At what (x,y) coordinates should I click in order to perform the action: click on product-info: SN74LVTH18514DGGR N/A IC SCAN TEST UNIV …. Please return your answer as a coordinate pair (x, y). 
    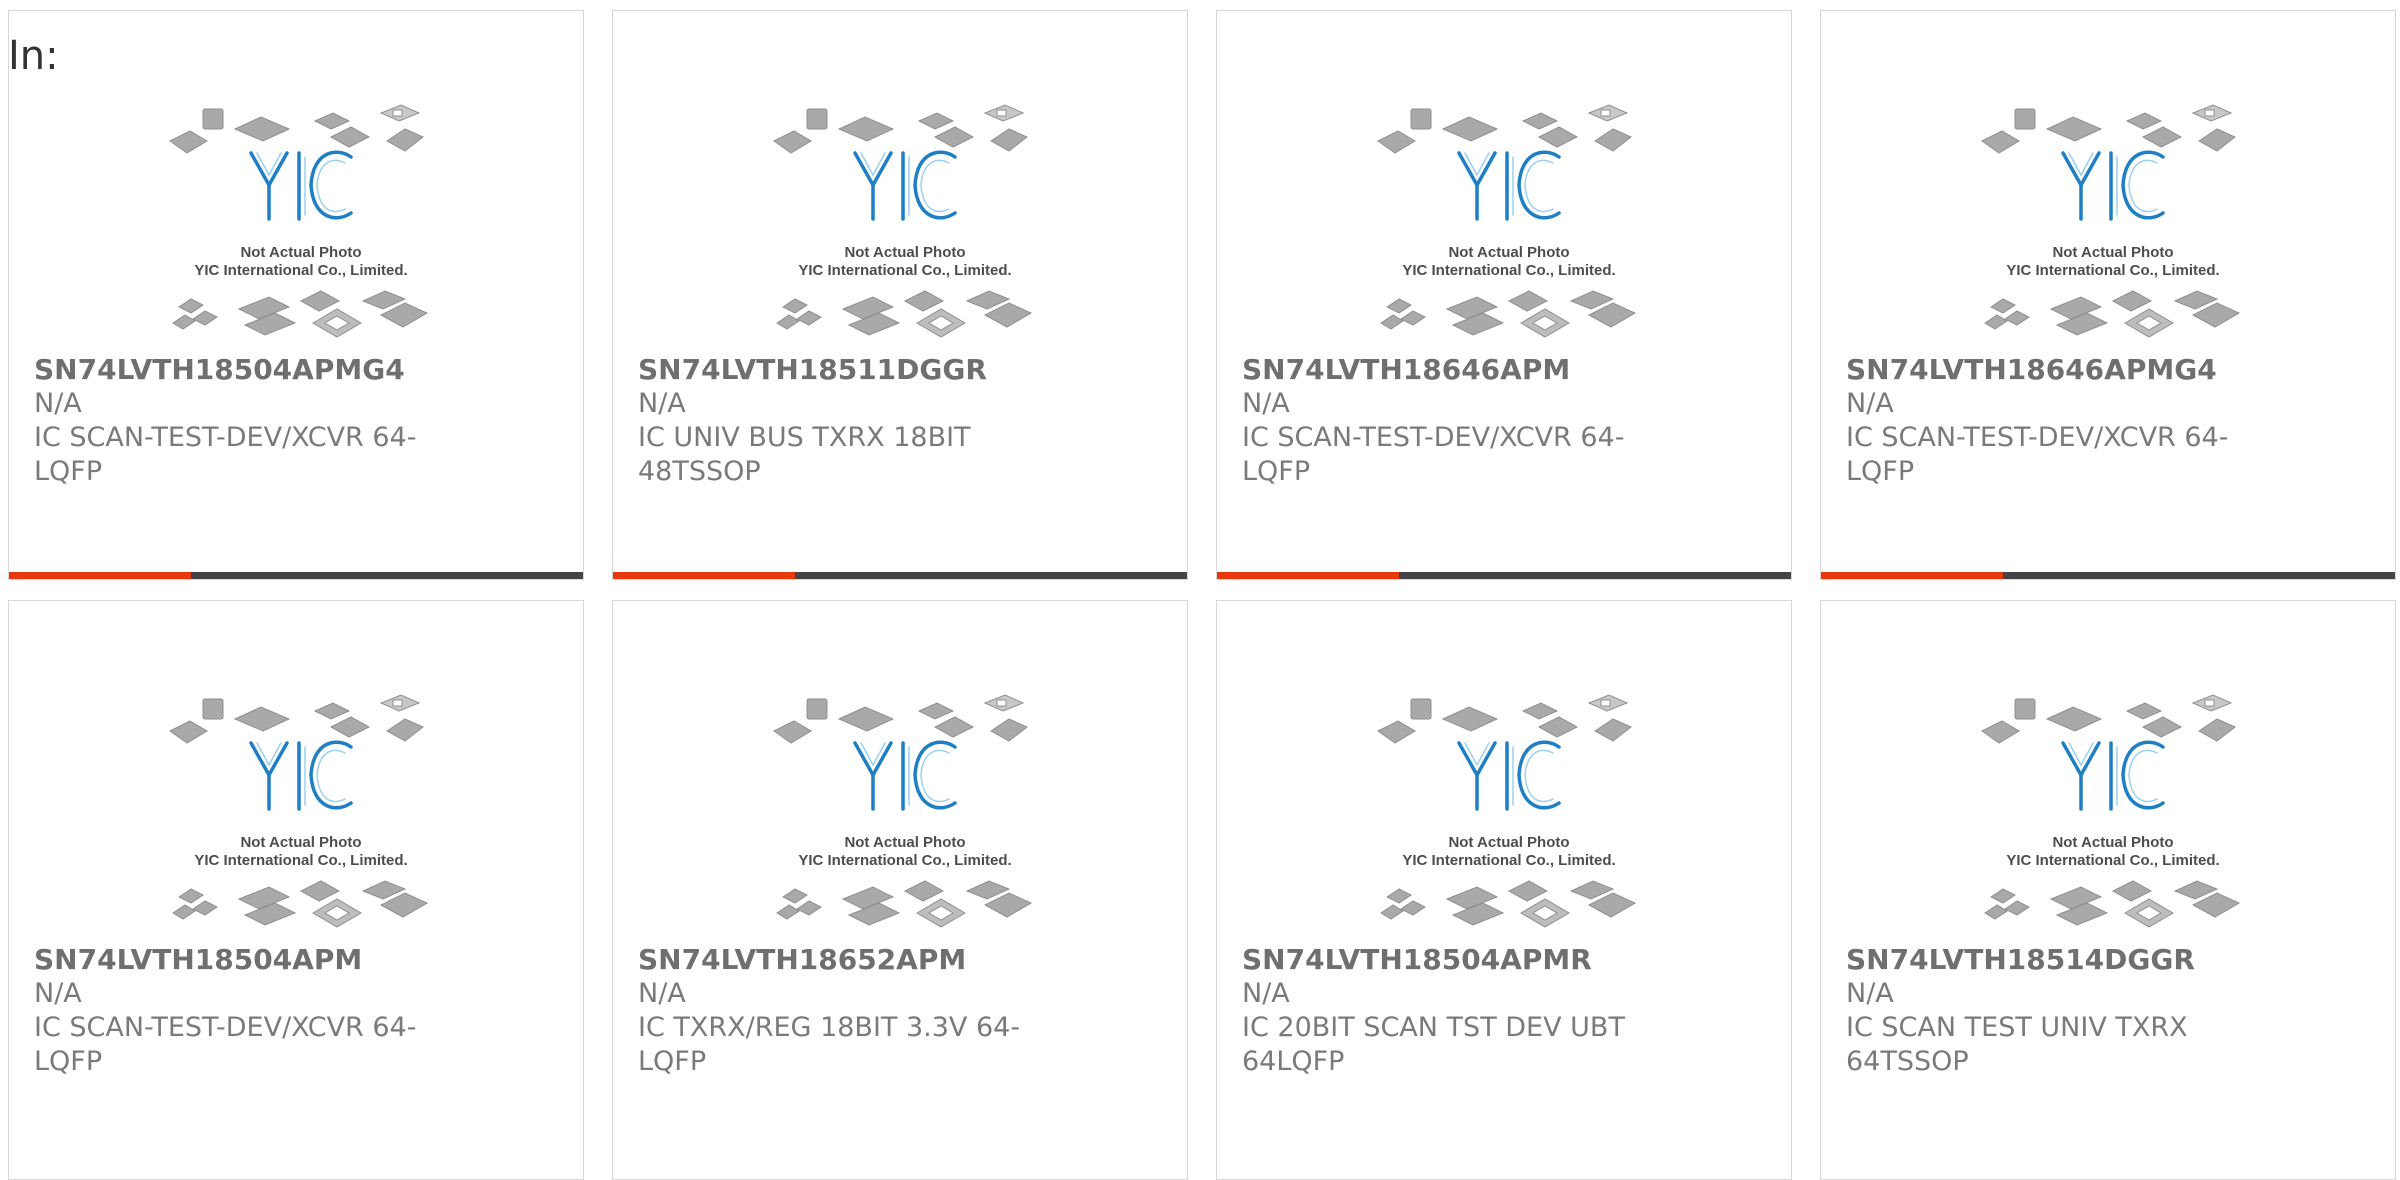
    Looking at the image, I should click on (2086, 1011).